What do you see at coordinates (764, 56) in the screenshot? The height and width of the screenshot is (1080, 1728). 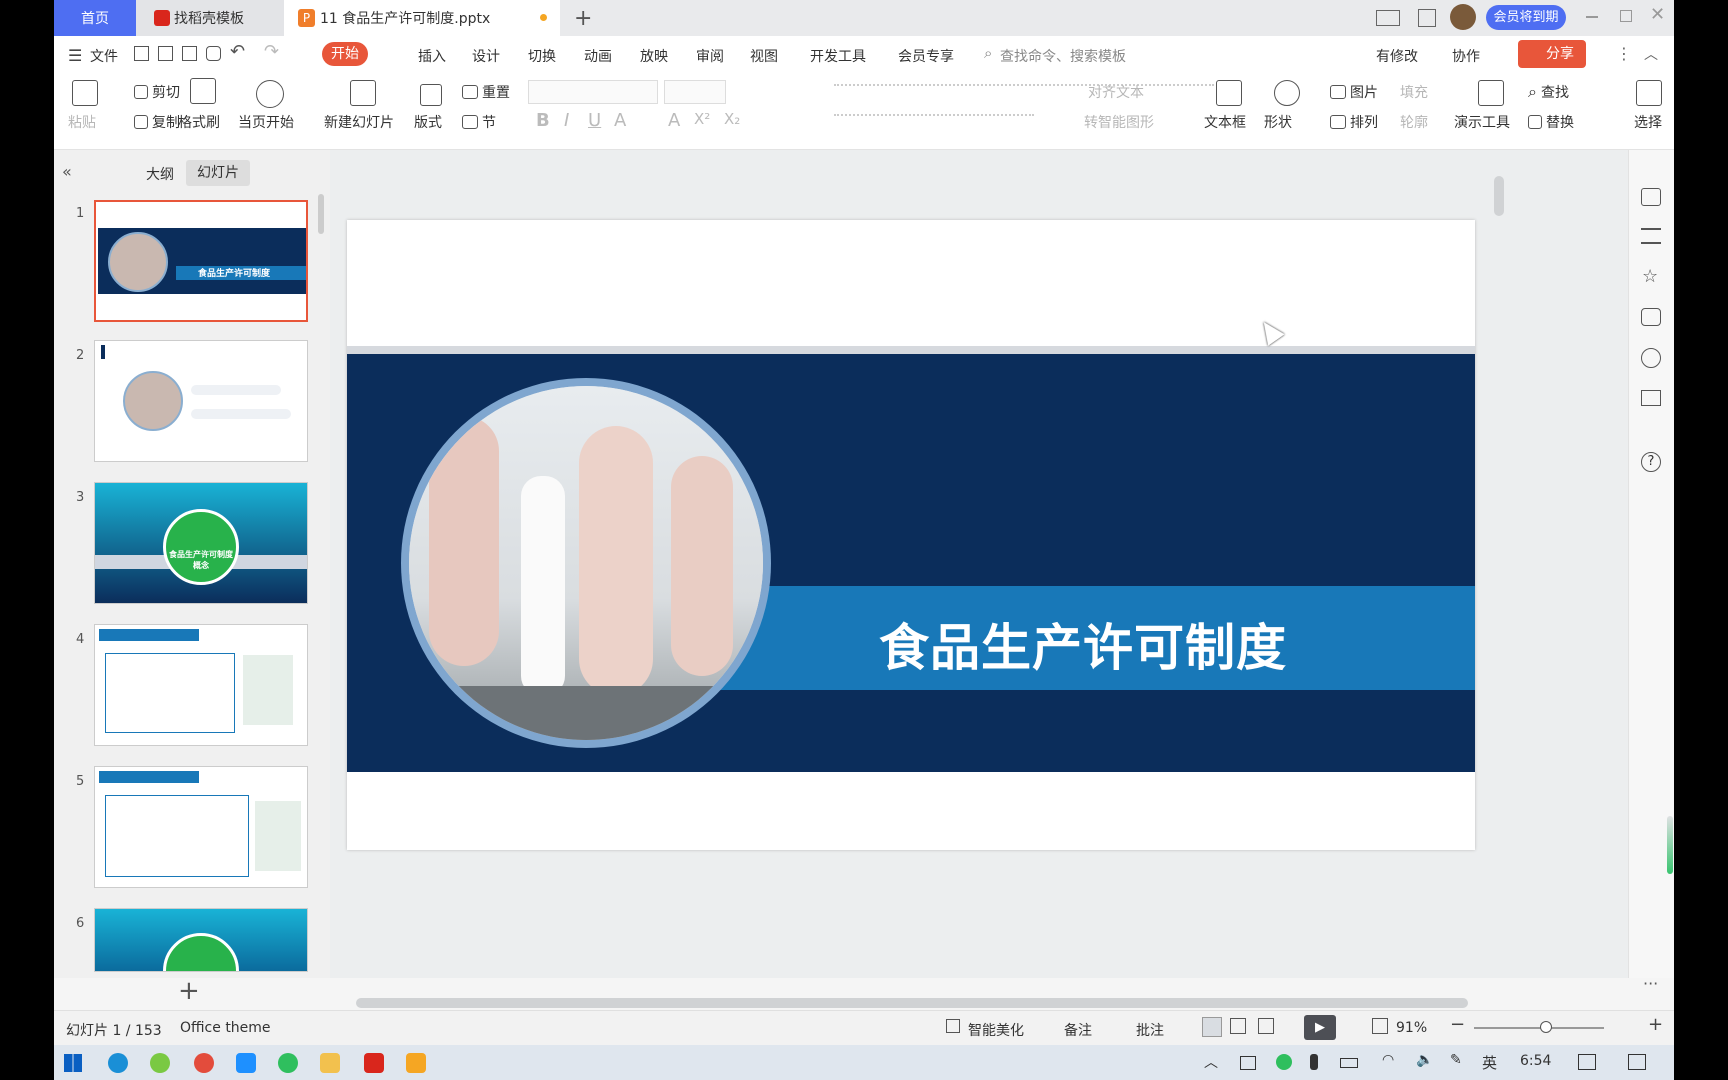 I see `menu-view: 视图` at bounding box center [764, 56].